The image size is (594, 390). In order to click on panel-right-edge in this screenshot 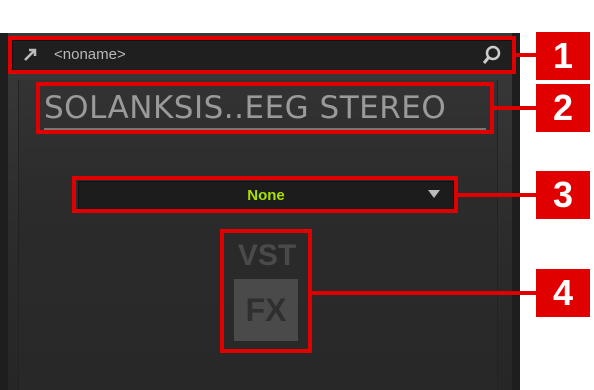, I will do `click(516, 211)`.